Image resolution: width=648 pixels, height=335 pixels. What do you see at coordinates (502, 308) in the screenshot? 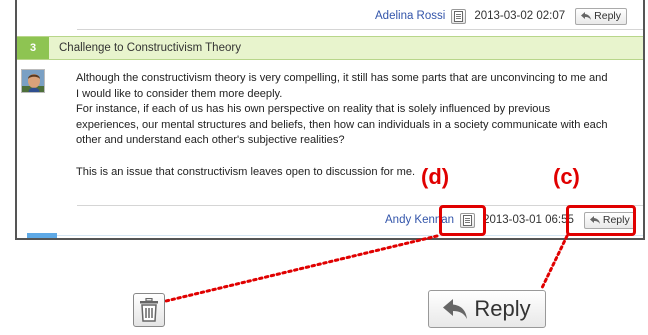
I see `zoomed-reply-label: Reply` at bounding box center [502, 308].